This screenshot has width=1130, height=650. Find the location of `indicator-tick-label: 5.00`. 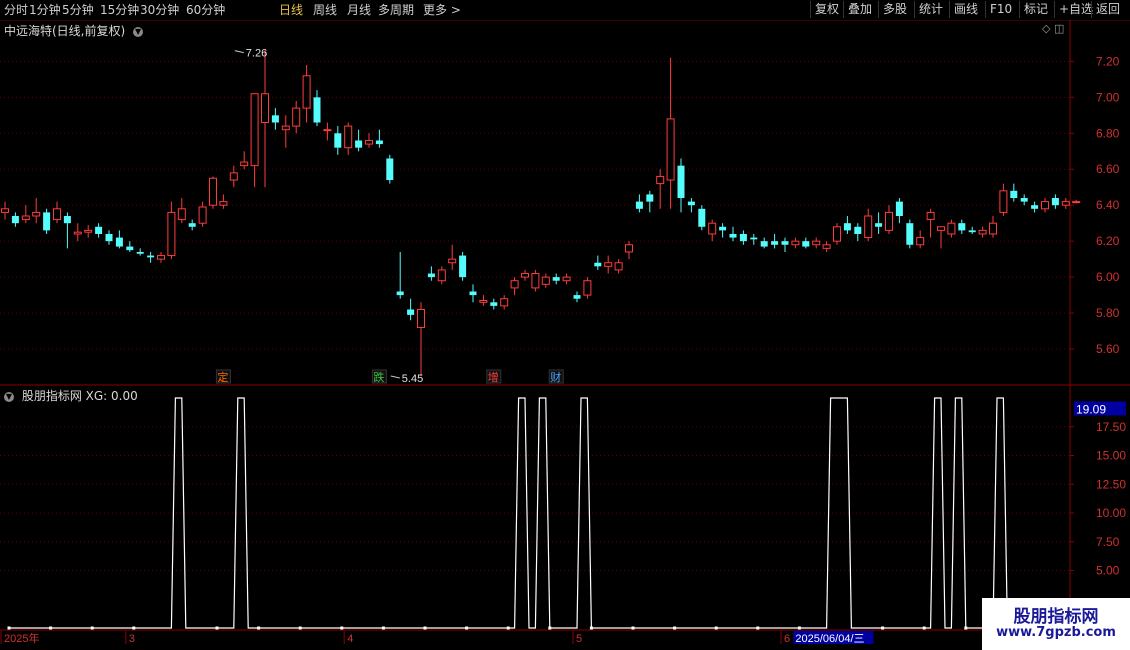

indicator-tick-label: 5.00 is located at coordinates (1108, 571).